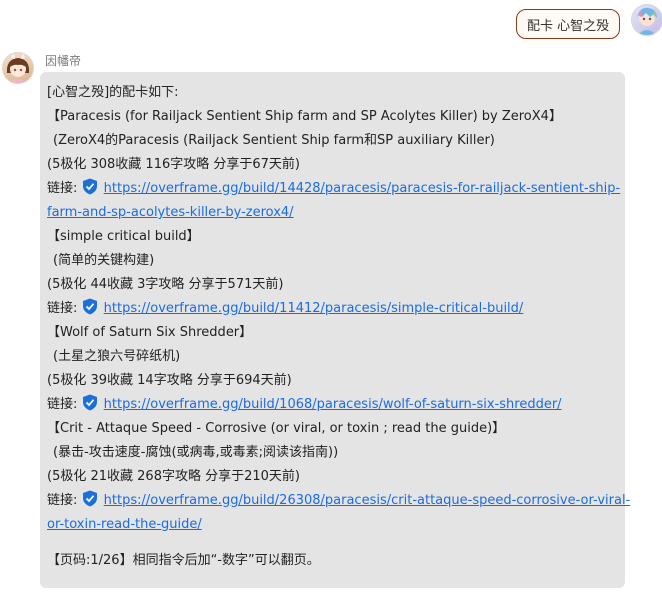 Image resolution: width=662 pixels, height=596 pixels. What do you see at coordinates (170, 212) in the screenshot?
I see `build-link-continued: farm-and-sp-acolytes-killer-by-zerox4/` at bounding box center [170, 212].